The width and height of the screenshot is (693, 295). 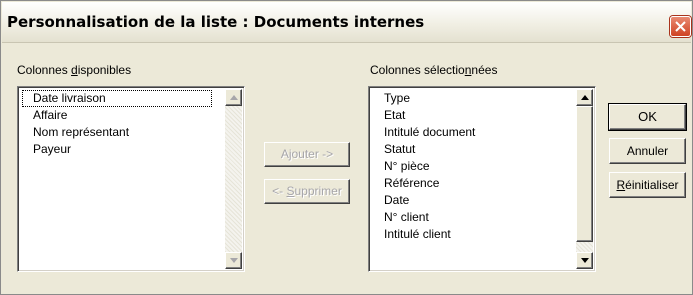 I want to click on close-icon, so click(x=680, y=26).